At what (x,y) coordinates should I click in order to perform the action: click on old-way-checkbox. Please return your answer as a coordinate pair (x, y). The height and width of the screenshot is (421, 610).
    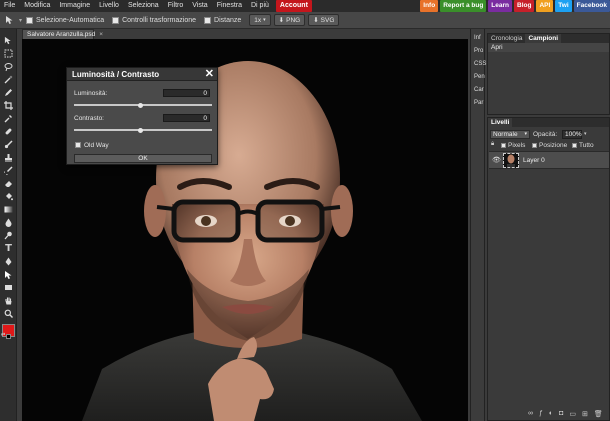
    Looking at the image, I should click on (78, 145).